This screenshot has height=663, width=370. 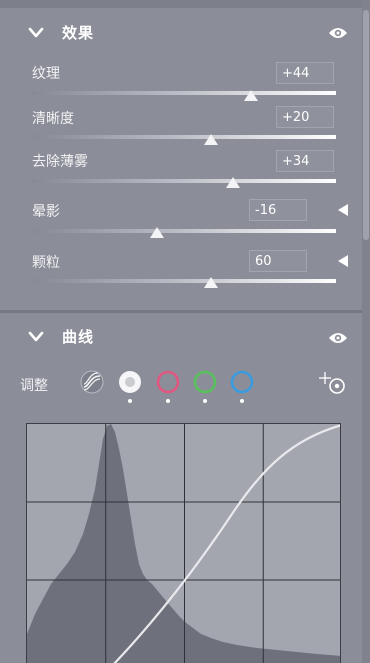 What do you see at coordinates (211, 282) in the screenshot?
I see `grain-slider-thumb` at bounding box center [211, 282].